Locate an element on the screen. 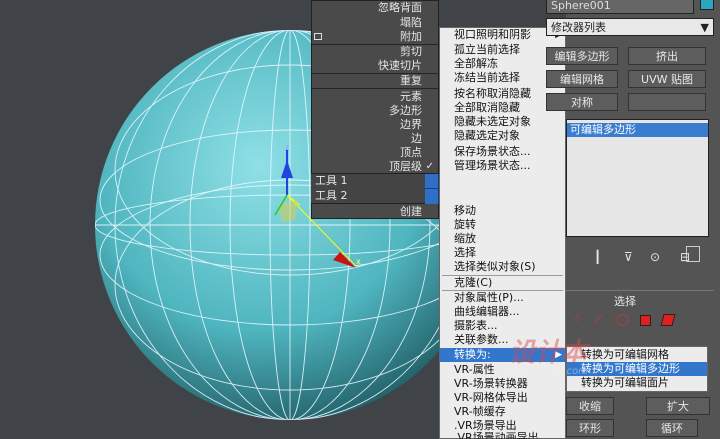  selection-title: 选择 is located at coordinates (625, 301).